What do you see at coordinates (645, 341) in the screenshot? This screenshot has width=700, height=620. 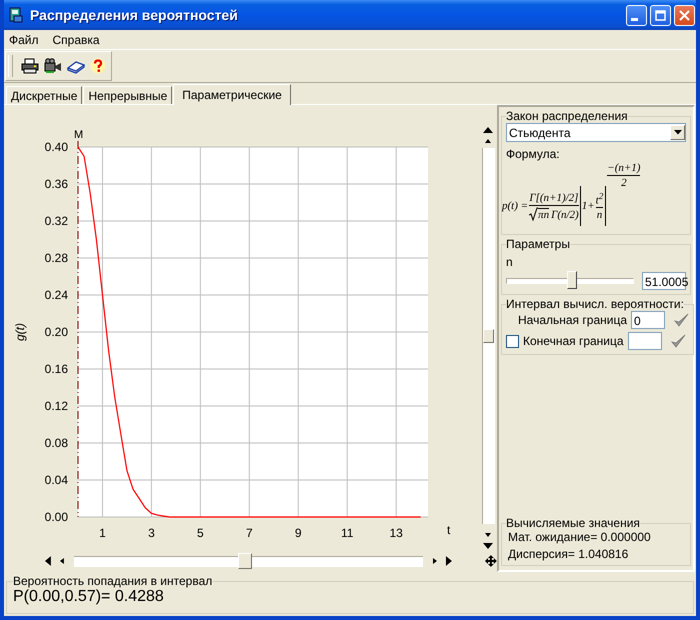 I see `input-field` at bounding box center [645, 341].